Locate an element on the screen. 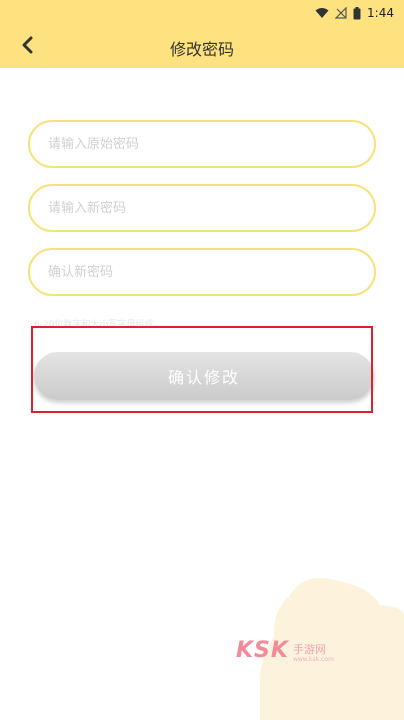 This screenshot has height=720, width=404. wifi-icon is located at coordinates (322, 13).